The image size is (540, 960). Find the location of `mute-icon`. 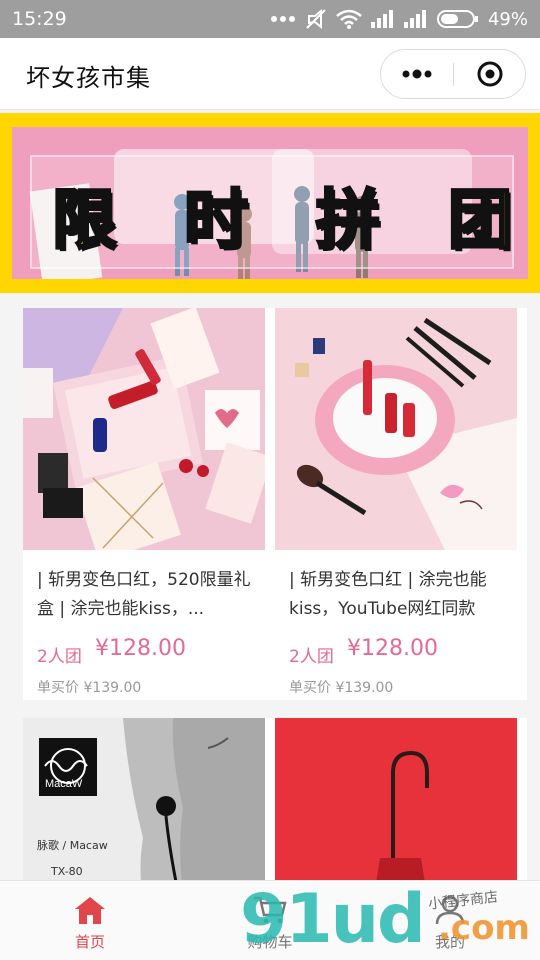

mute-icon is located at coordinates (316, 19).